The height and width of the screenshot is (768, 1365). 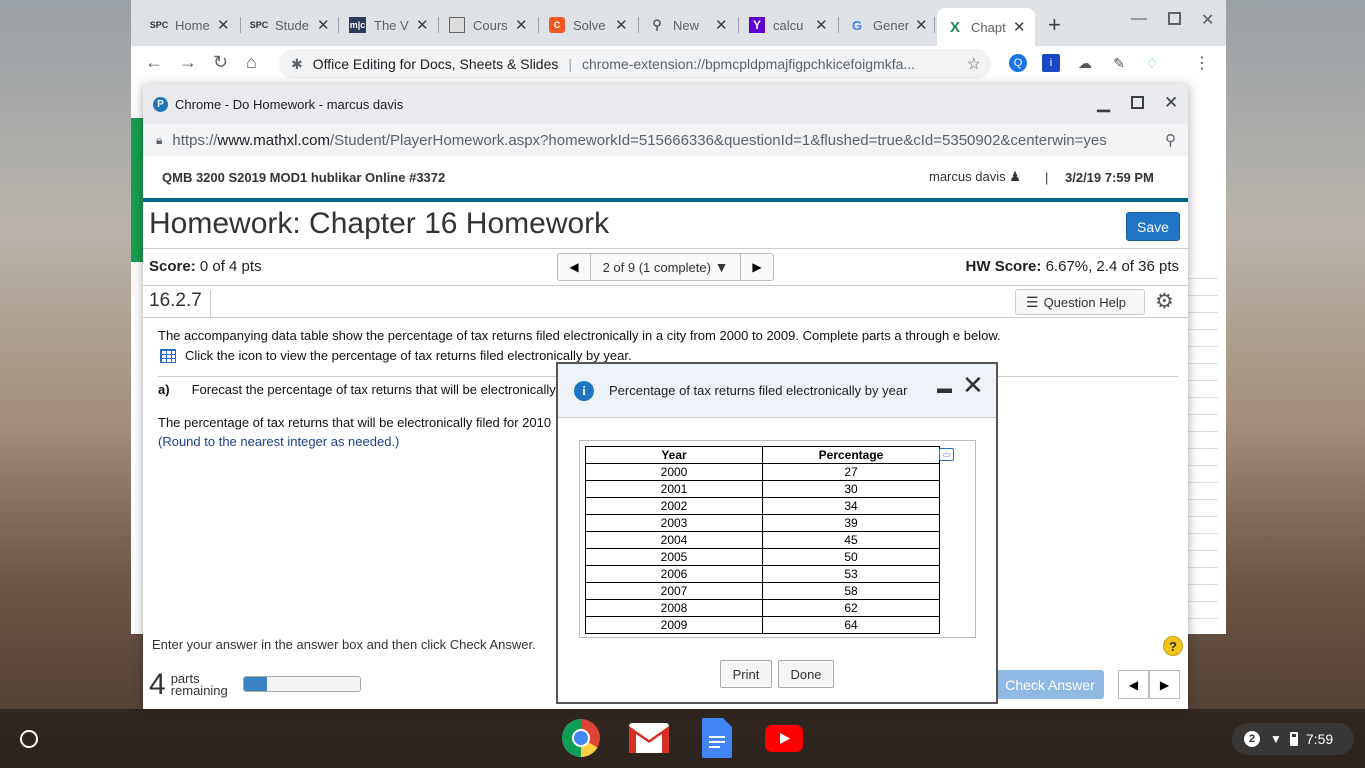 What do you see at coordinates (974, 64) in the screenshot?
I see `star-icon: ☆` at bounding box center [974, 64].